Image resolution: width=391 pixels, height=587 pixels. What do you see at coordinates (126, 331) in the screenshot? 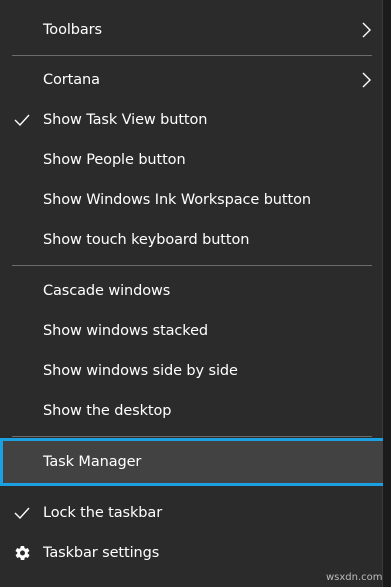
I see `menu-item-label: Show windows stacked` at bounding box center [126, 331].